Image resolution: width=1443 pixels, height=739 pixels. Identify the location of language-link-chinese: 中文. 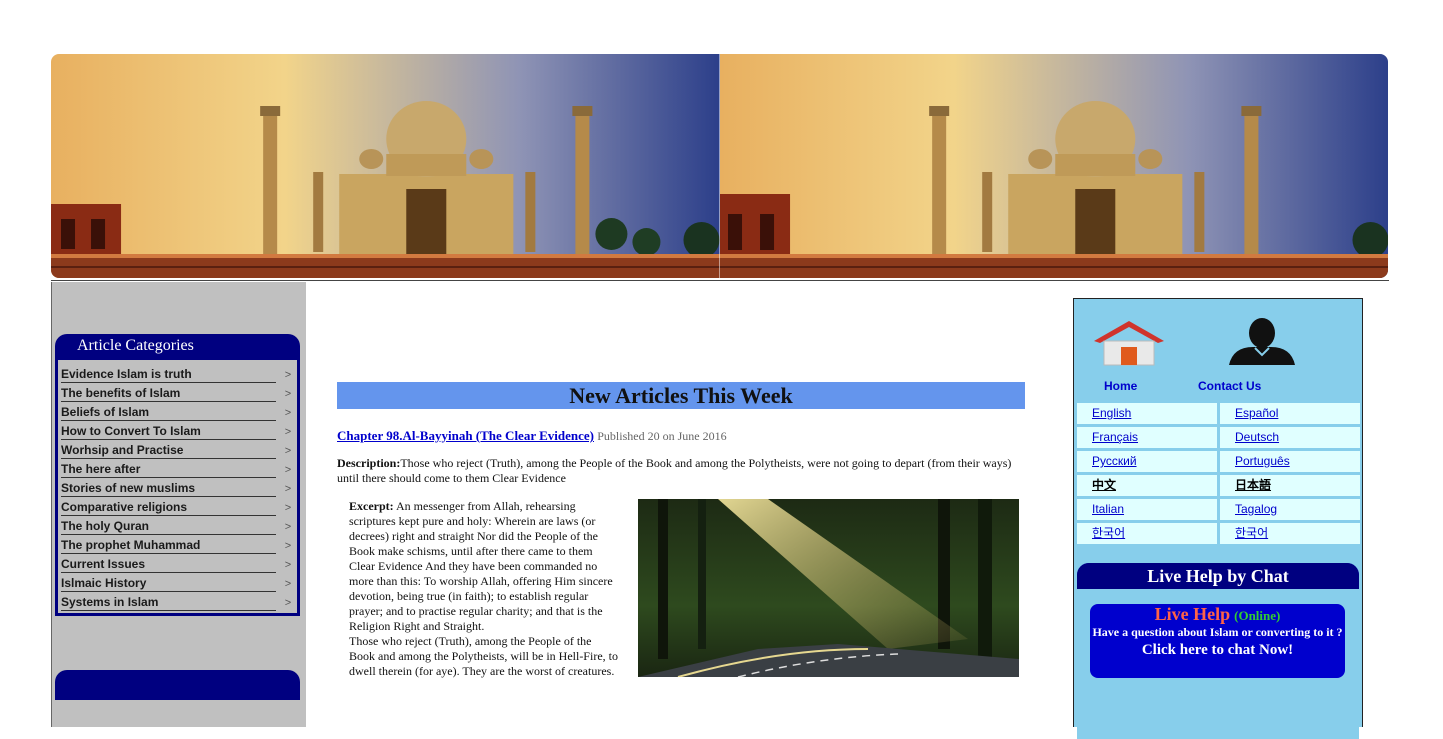
(1104, 485).